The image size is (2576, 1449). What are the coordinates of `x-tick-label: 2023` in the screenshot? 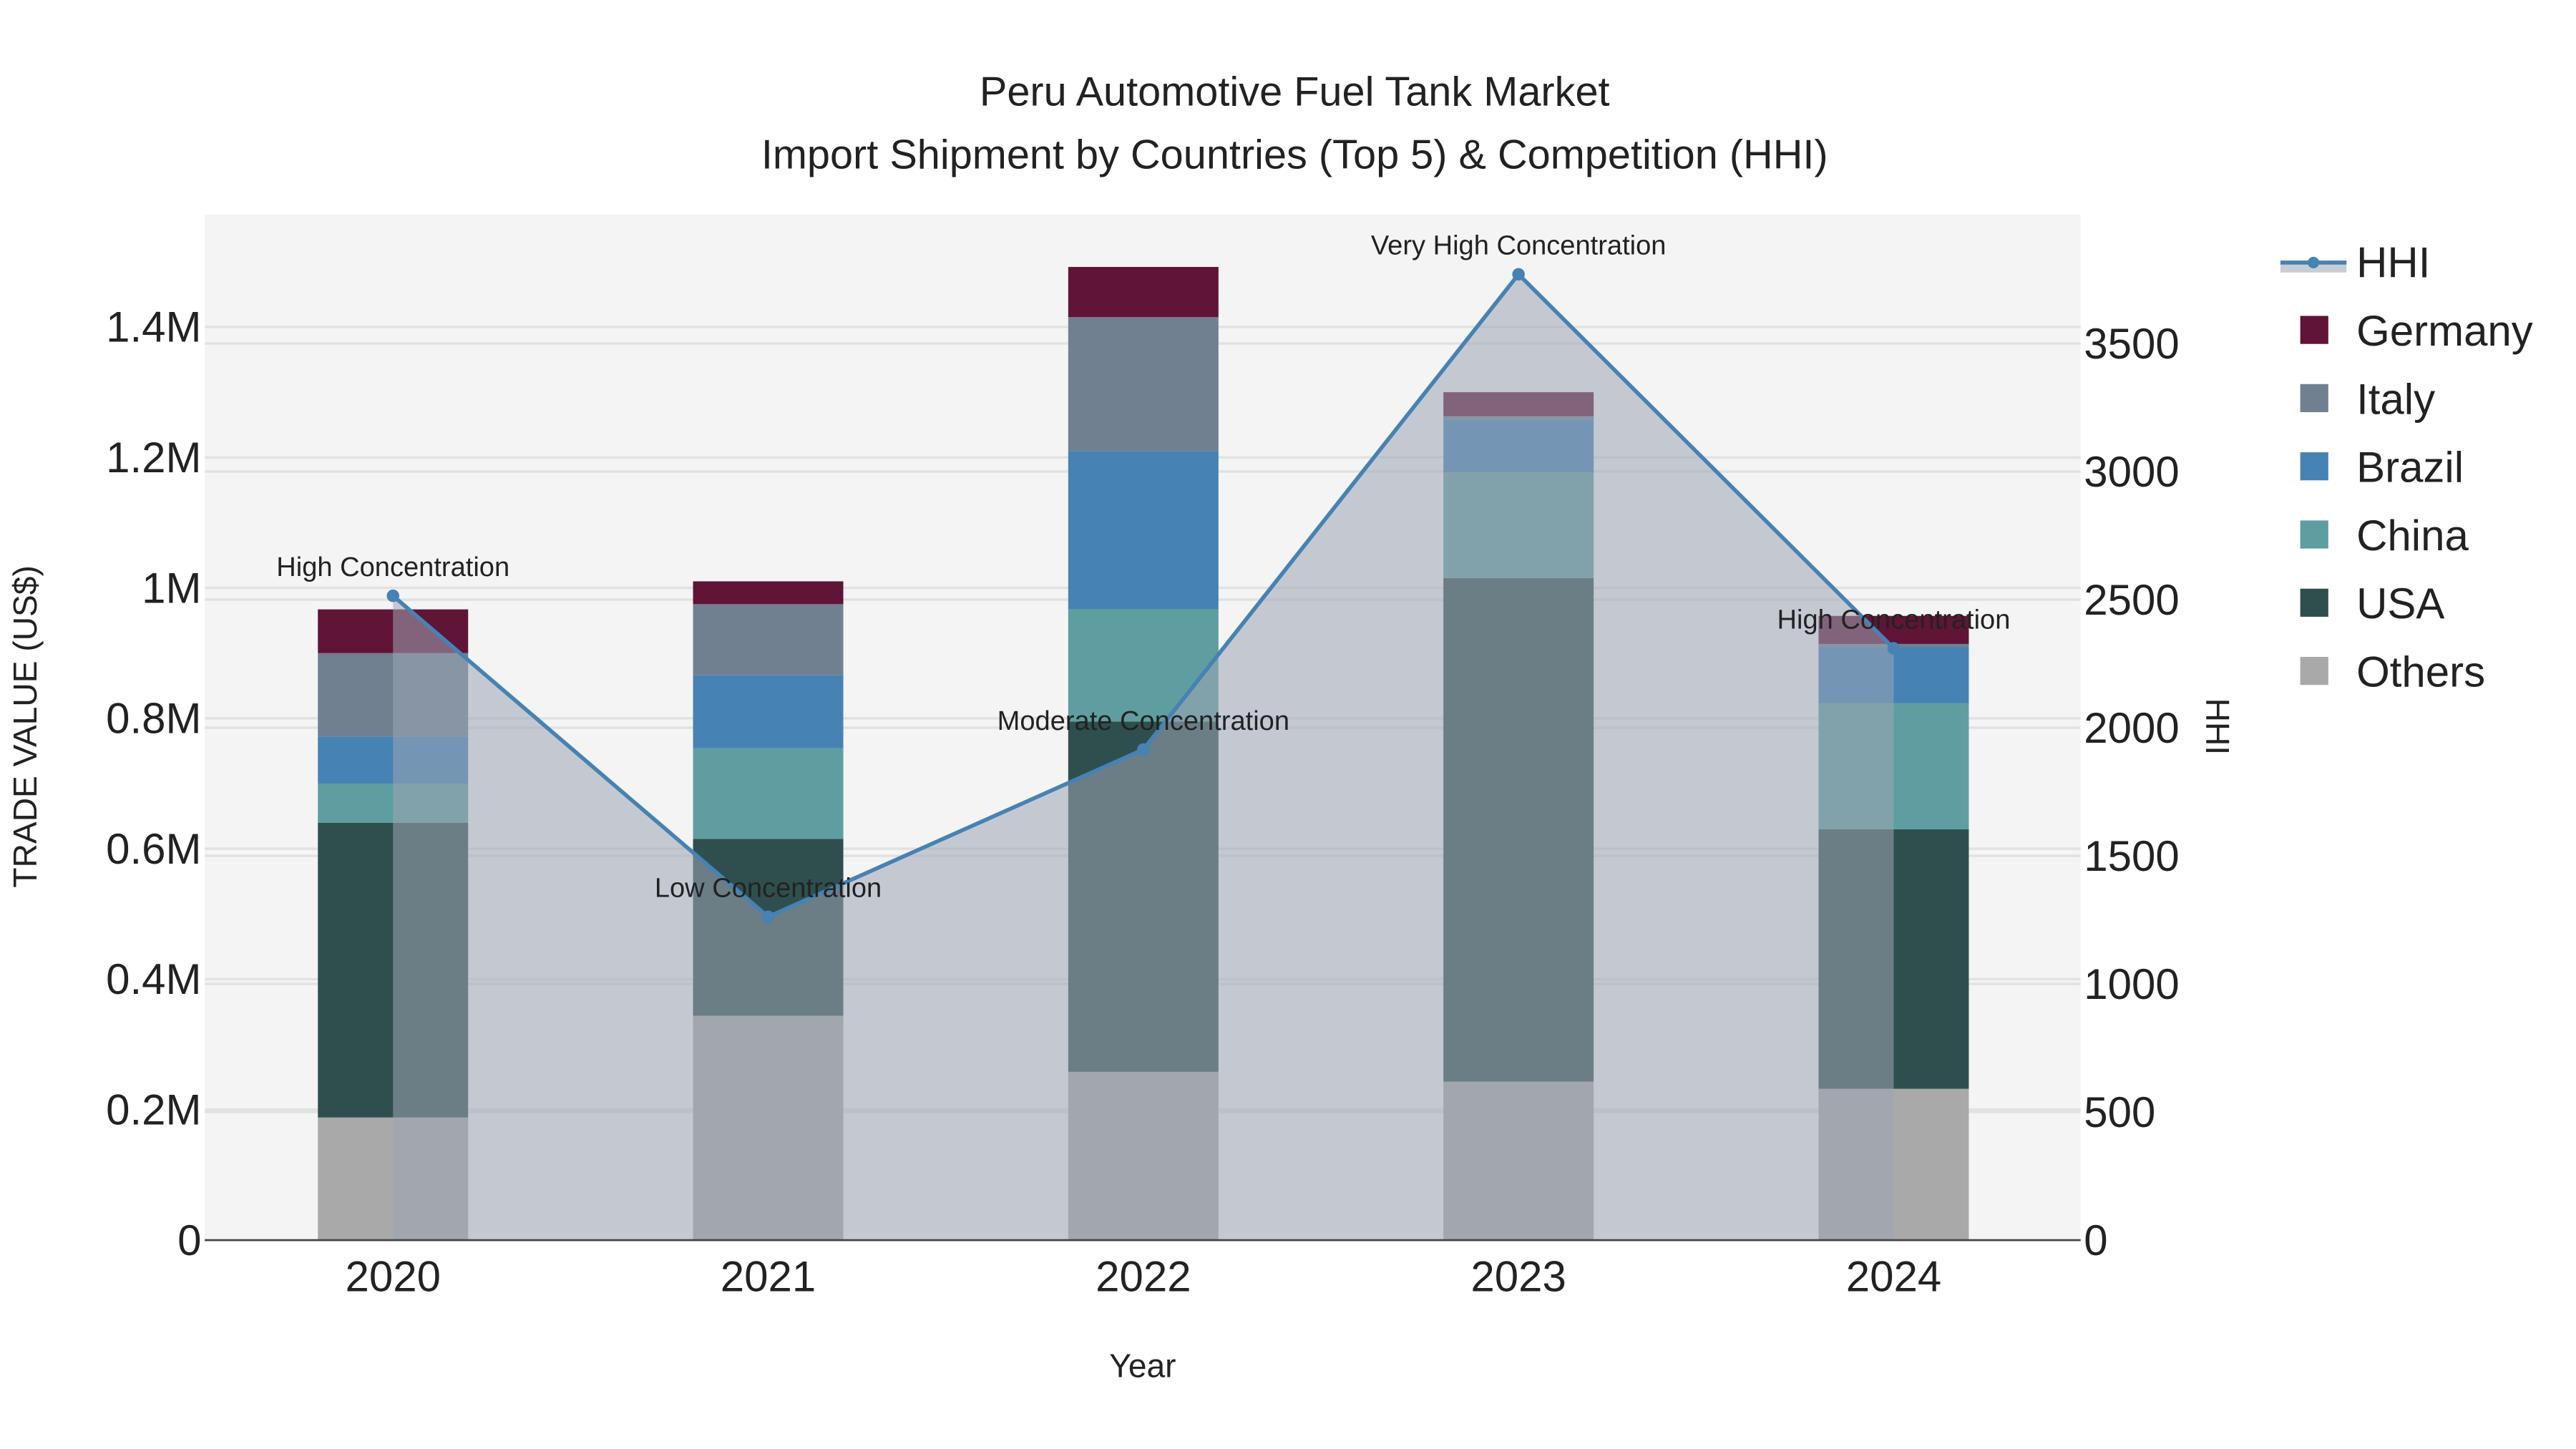 It's located at (1518, 1277).